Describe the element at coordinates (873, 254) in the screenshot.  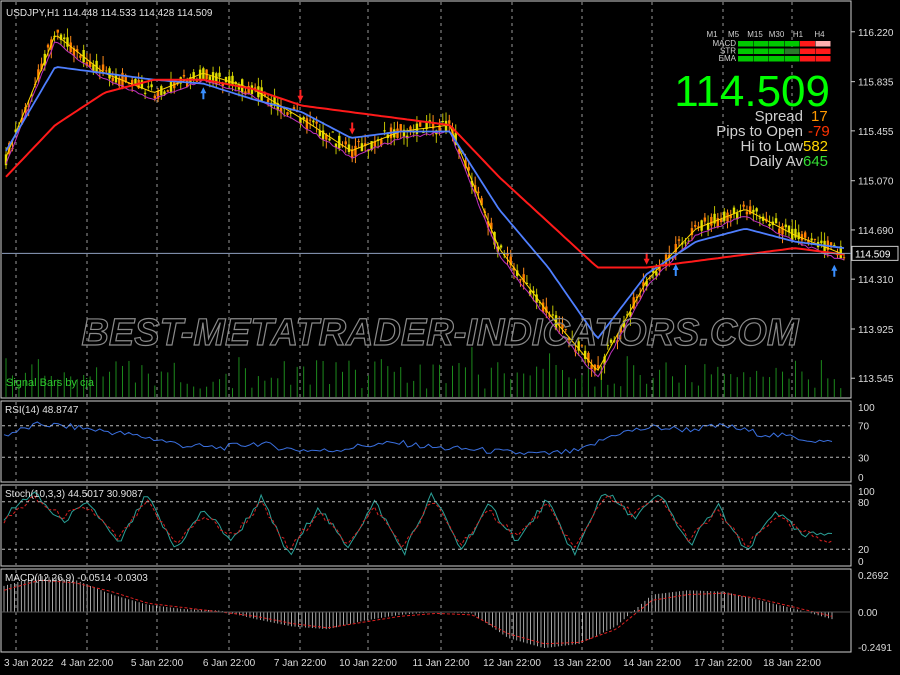
I see `current-price-label: 114.509` at that location.